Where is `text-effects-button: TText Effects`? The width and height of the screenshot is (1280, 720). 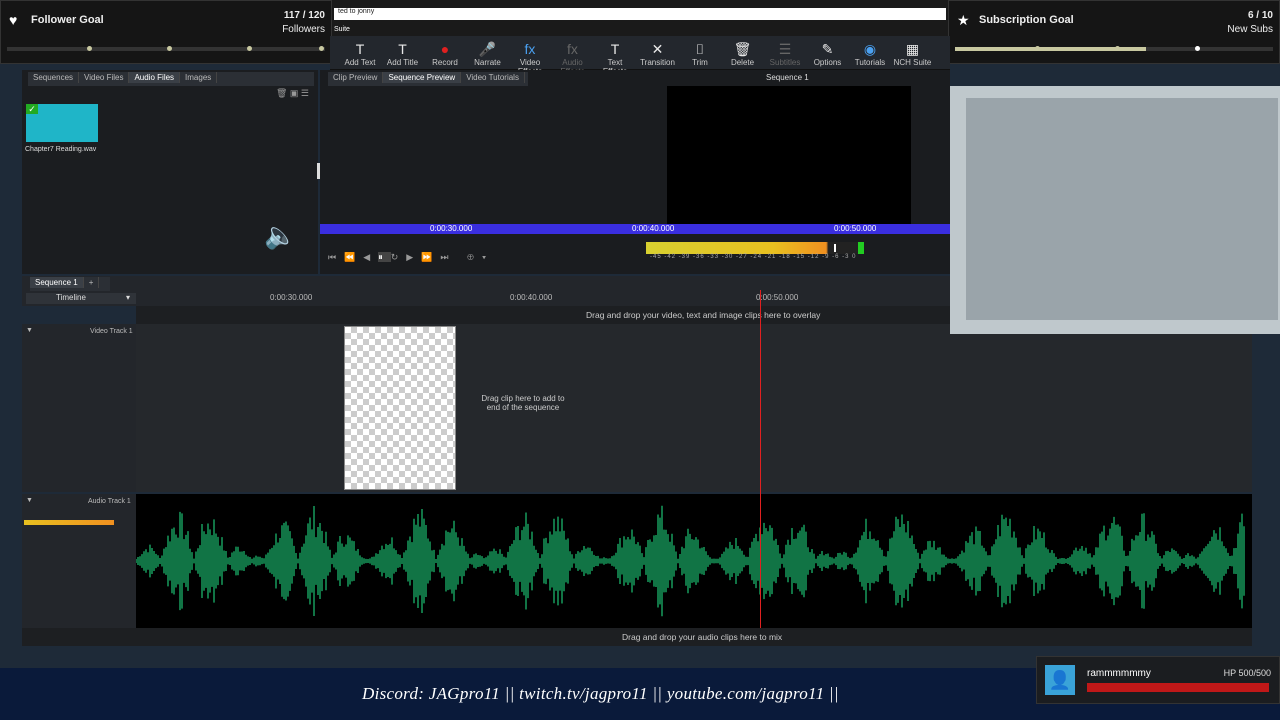 text-effects-button: TText Effects is located at coordinates (615, 58).